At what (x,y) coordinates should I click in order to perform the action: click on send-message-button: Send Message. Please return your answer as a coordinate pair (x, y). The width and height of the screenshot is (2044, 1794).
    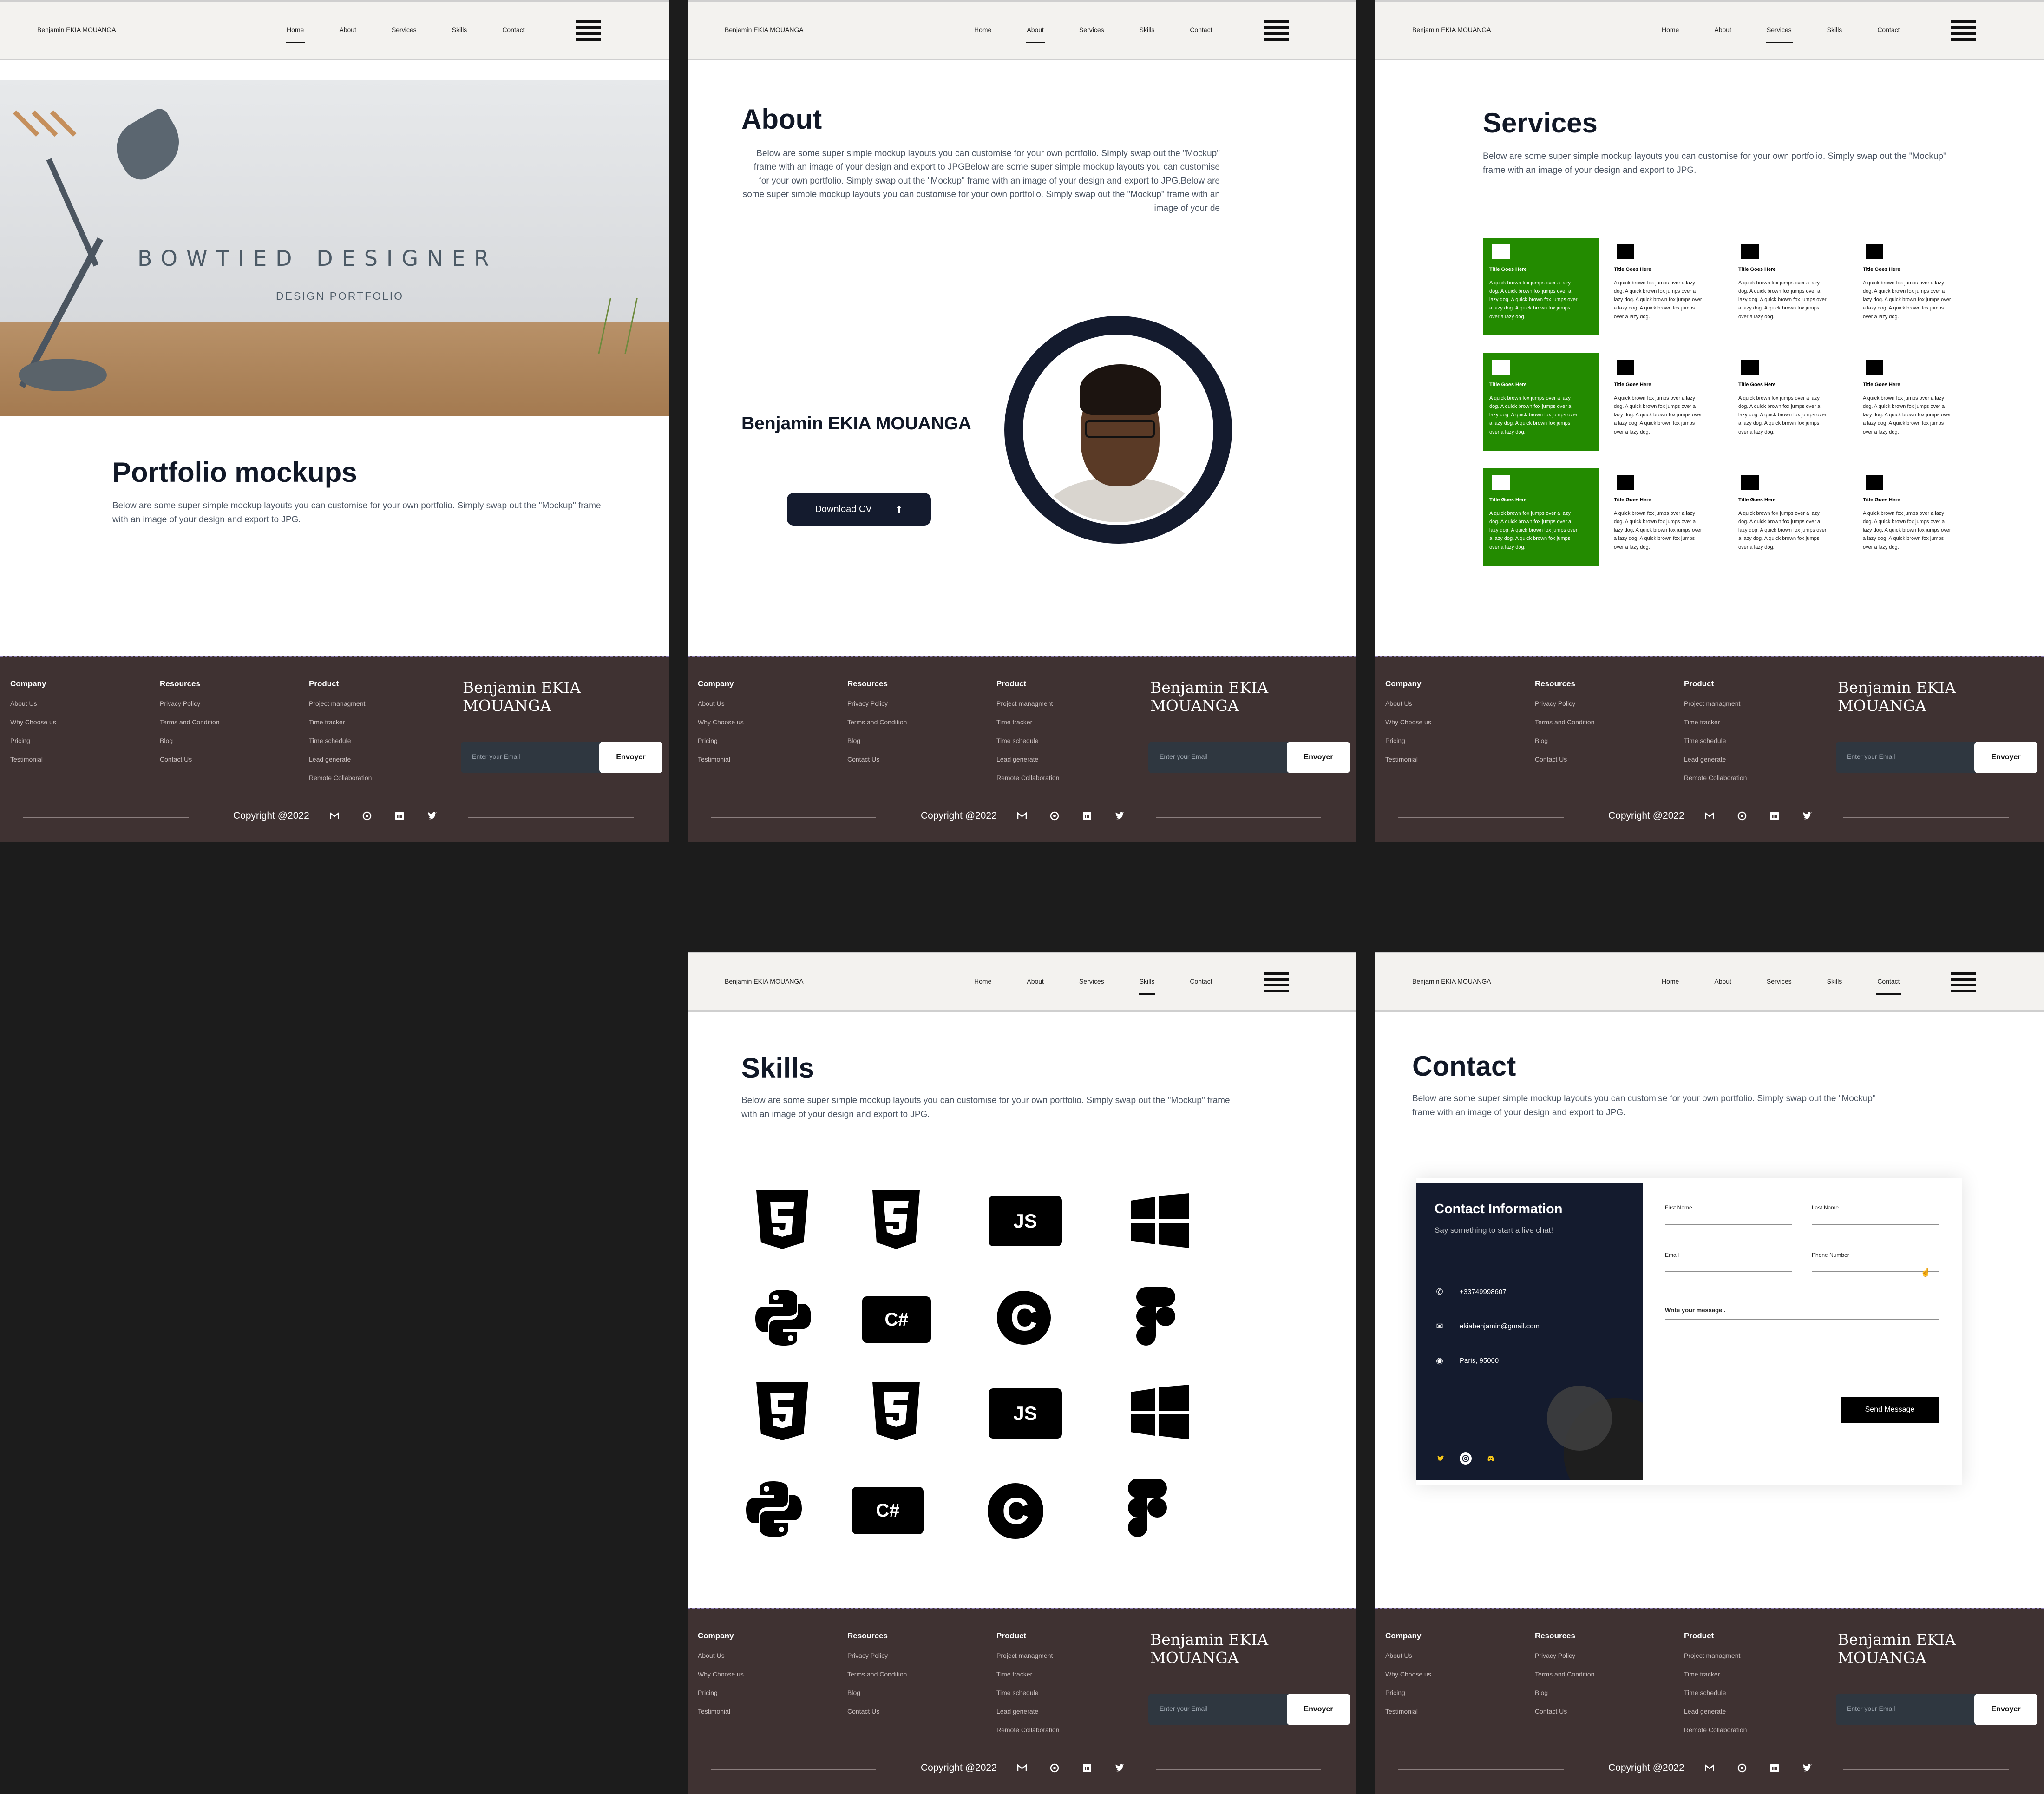
    Looking at the image, I should click on (1890, 1410).